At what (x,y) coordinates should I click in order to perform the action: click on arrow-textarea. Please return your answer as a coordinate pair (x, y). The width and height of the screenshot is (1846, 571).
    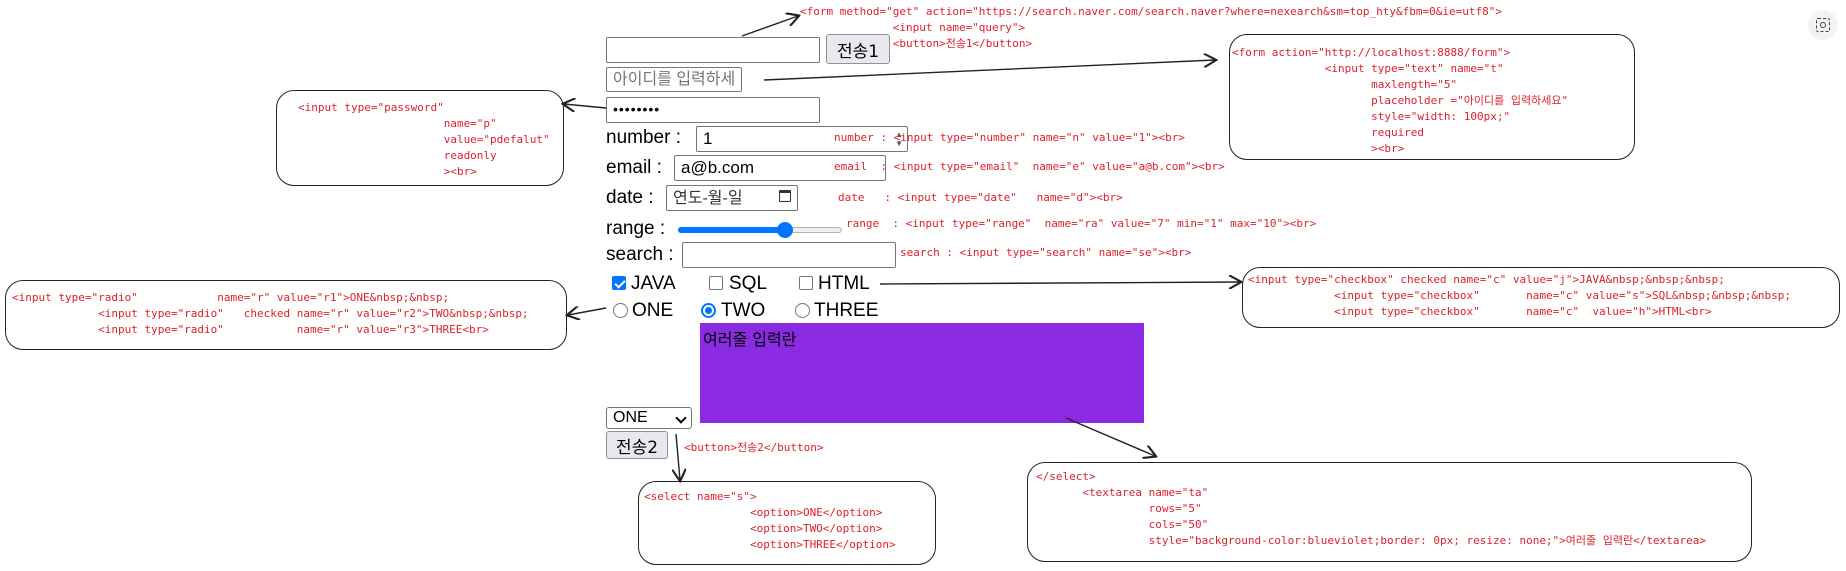
    Looking at the image, I should click on (1110, 436).